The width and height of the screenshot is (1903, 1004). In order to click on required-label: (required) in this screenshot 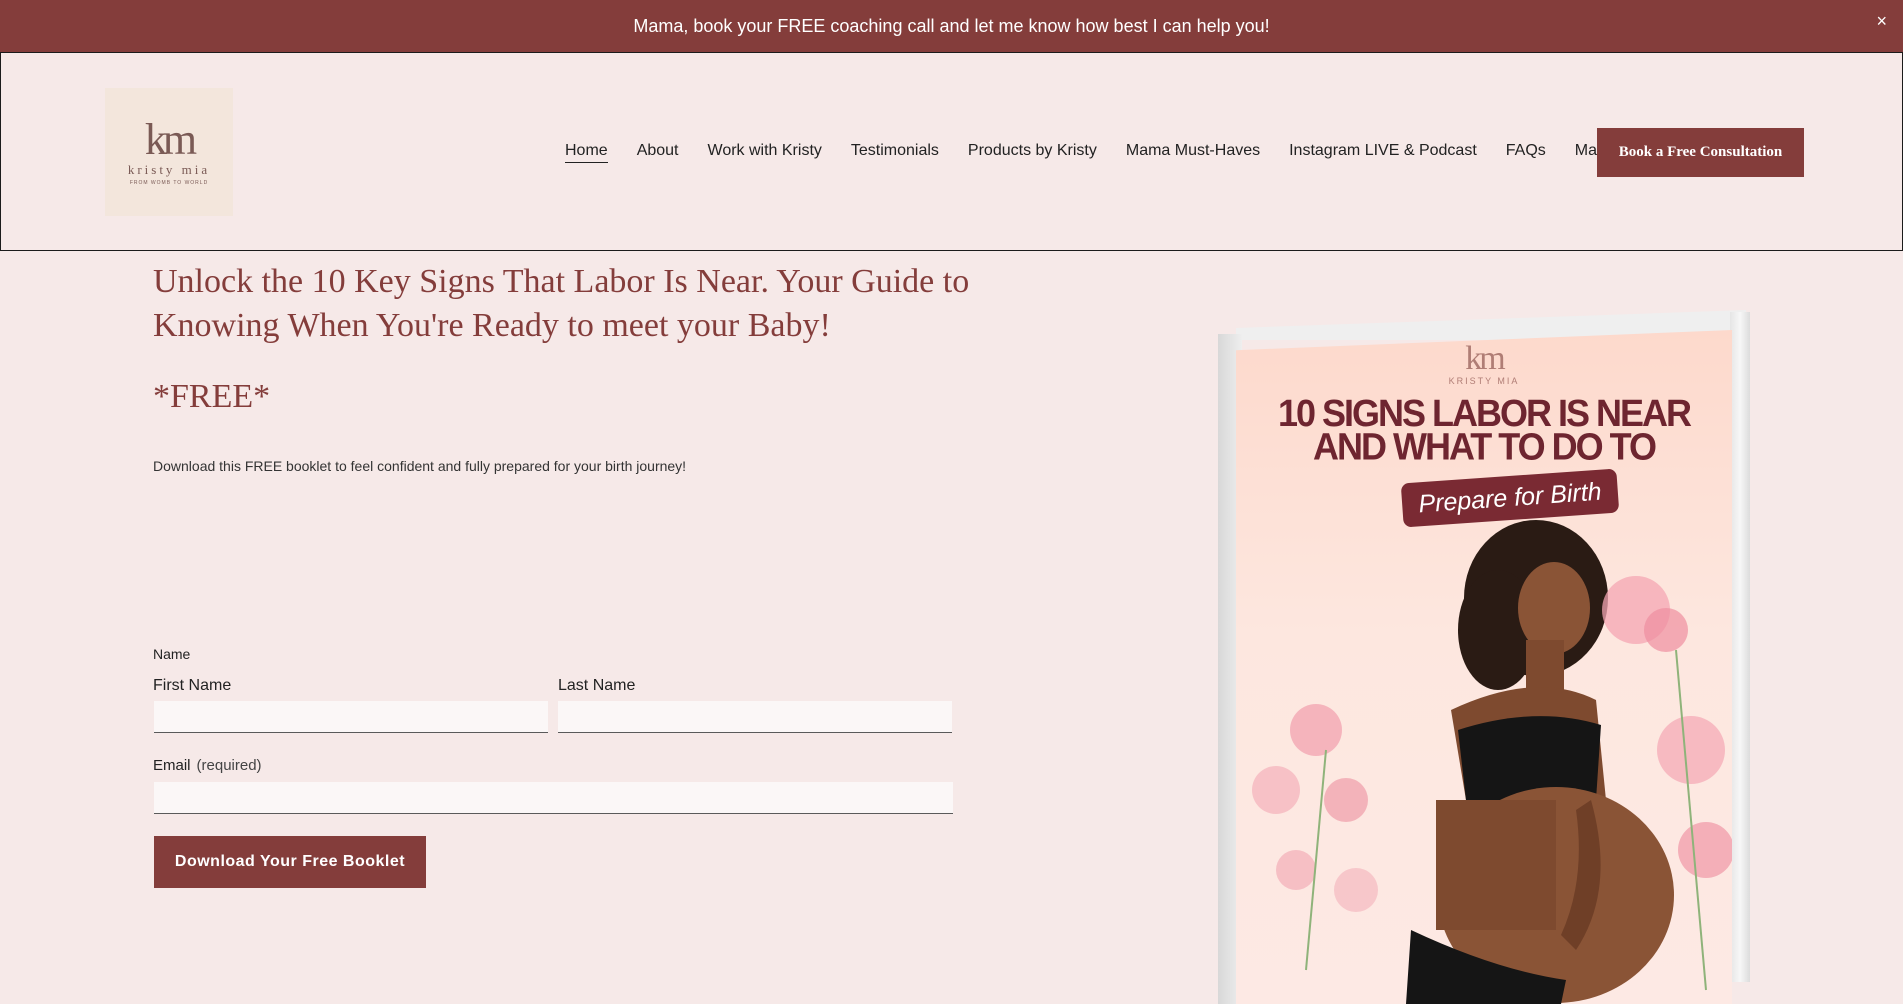, I will do `click(229, 765)`.